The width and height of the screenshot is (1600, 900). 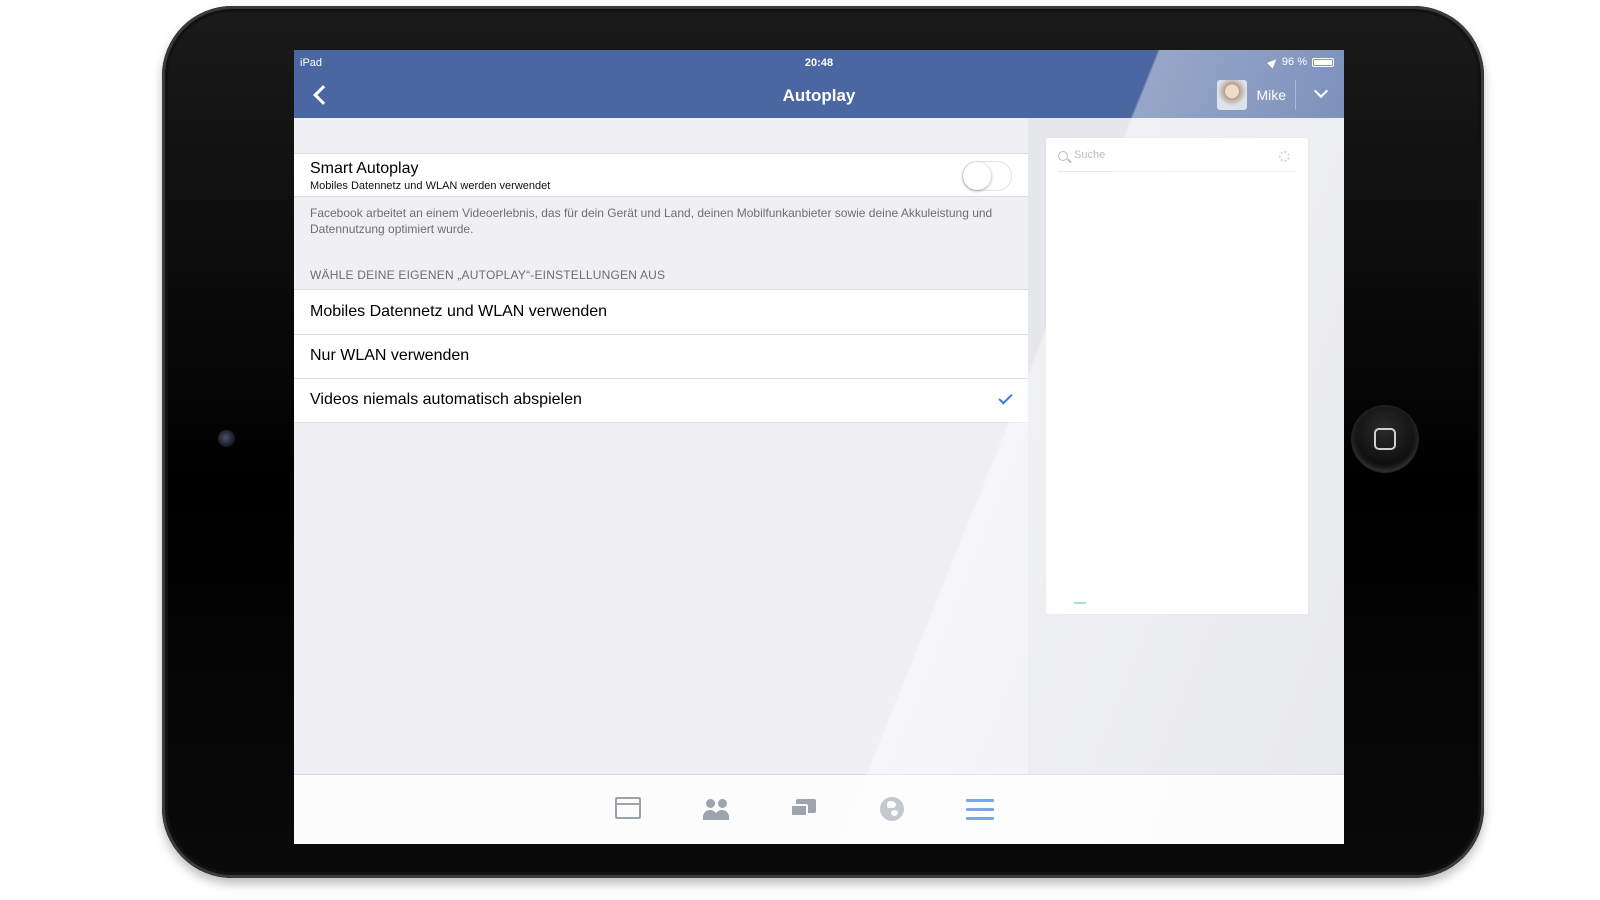 What do you see at coordinates (1271, 95) in the screenshot?
I see `profile-name: Mike` at bounding box center [1271, 95].